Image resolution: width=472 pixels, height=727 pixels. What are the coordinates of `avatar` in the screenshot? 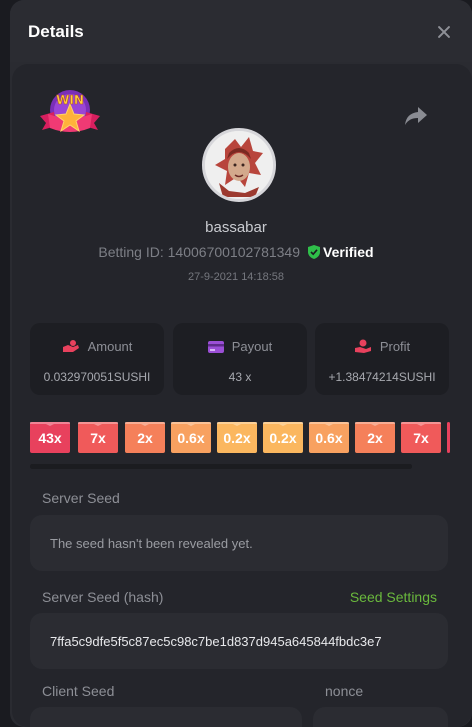 It's located at (239, 165).